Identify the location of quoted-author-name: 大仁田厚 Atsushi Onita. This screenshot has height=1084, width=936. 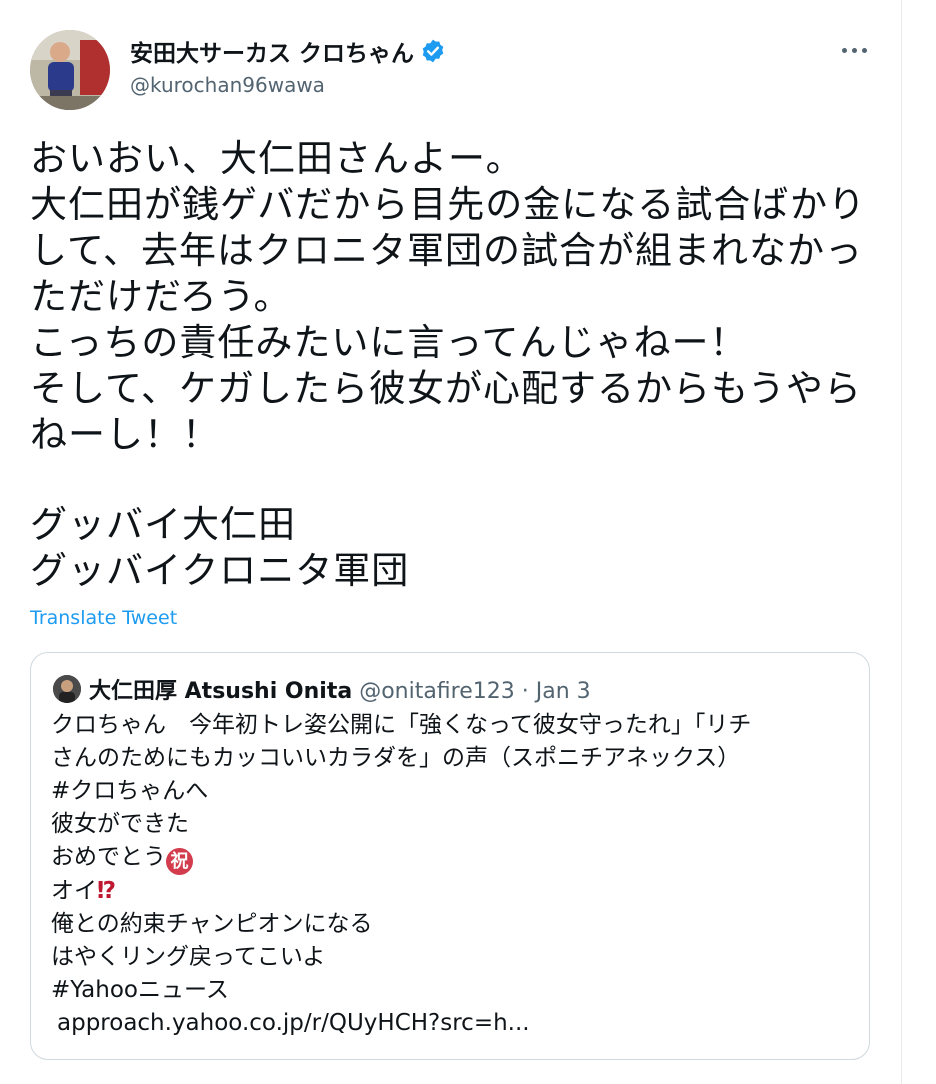
(221, 691).